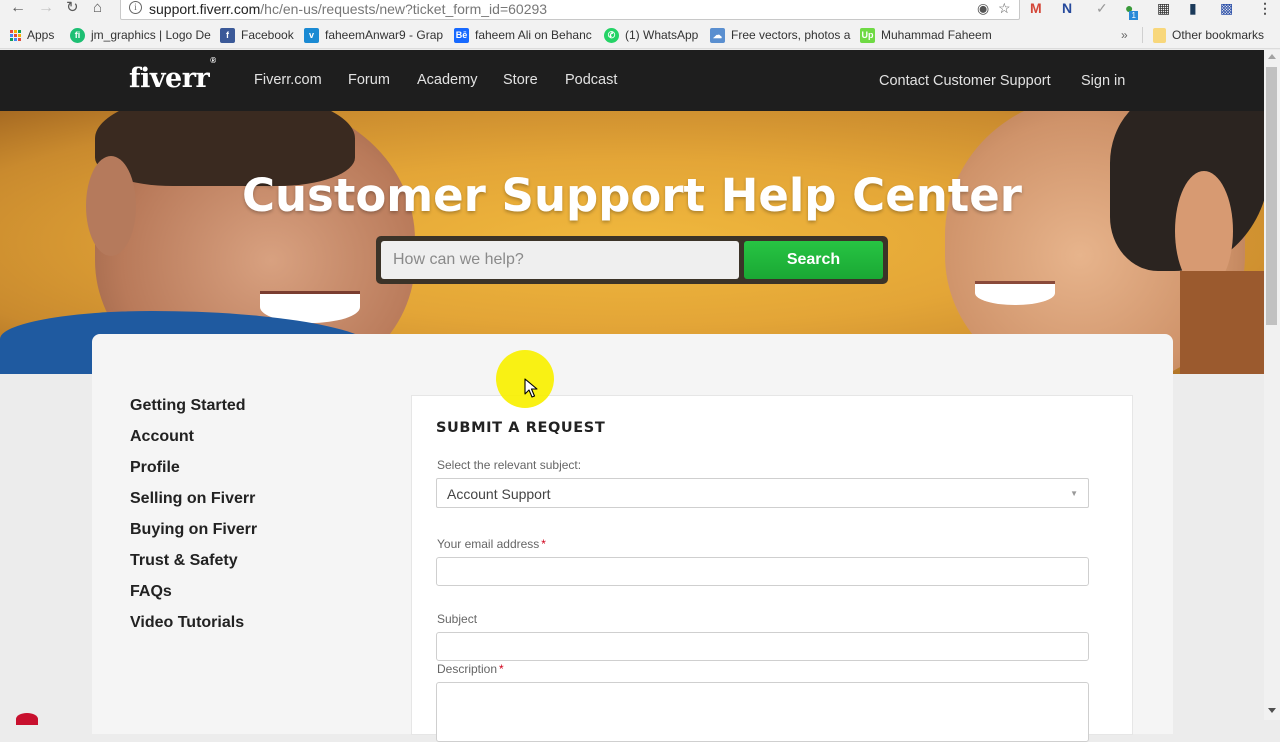 Image resolution: width=1280 pixels, height=742 pixels. What do you see at coordinates (205, 9) in the screenshot?
I see `url-host: support.fiverr.com` at bounding box center [205, 9].